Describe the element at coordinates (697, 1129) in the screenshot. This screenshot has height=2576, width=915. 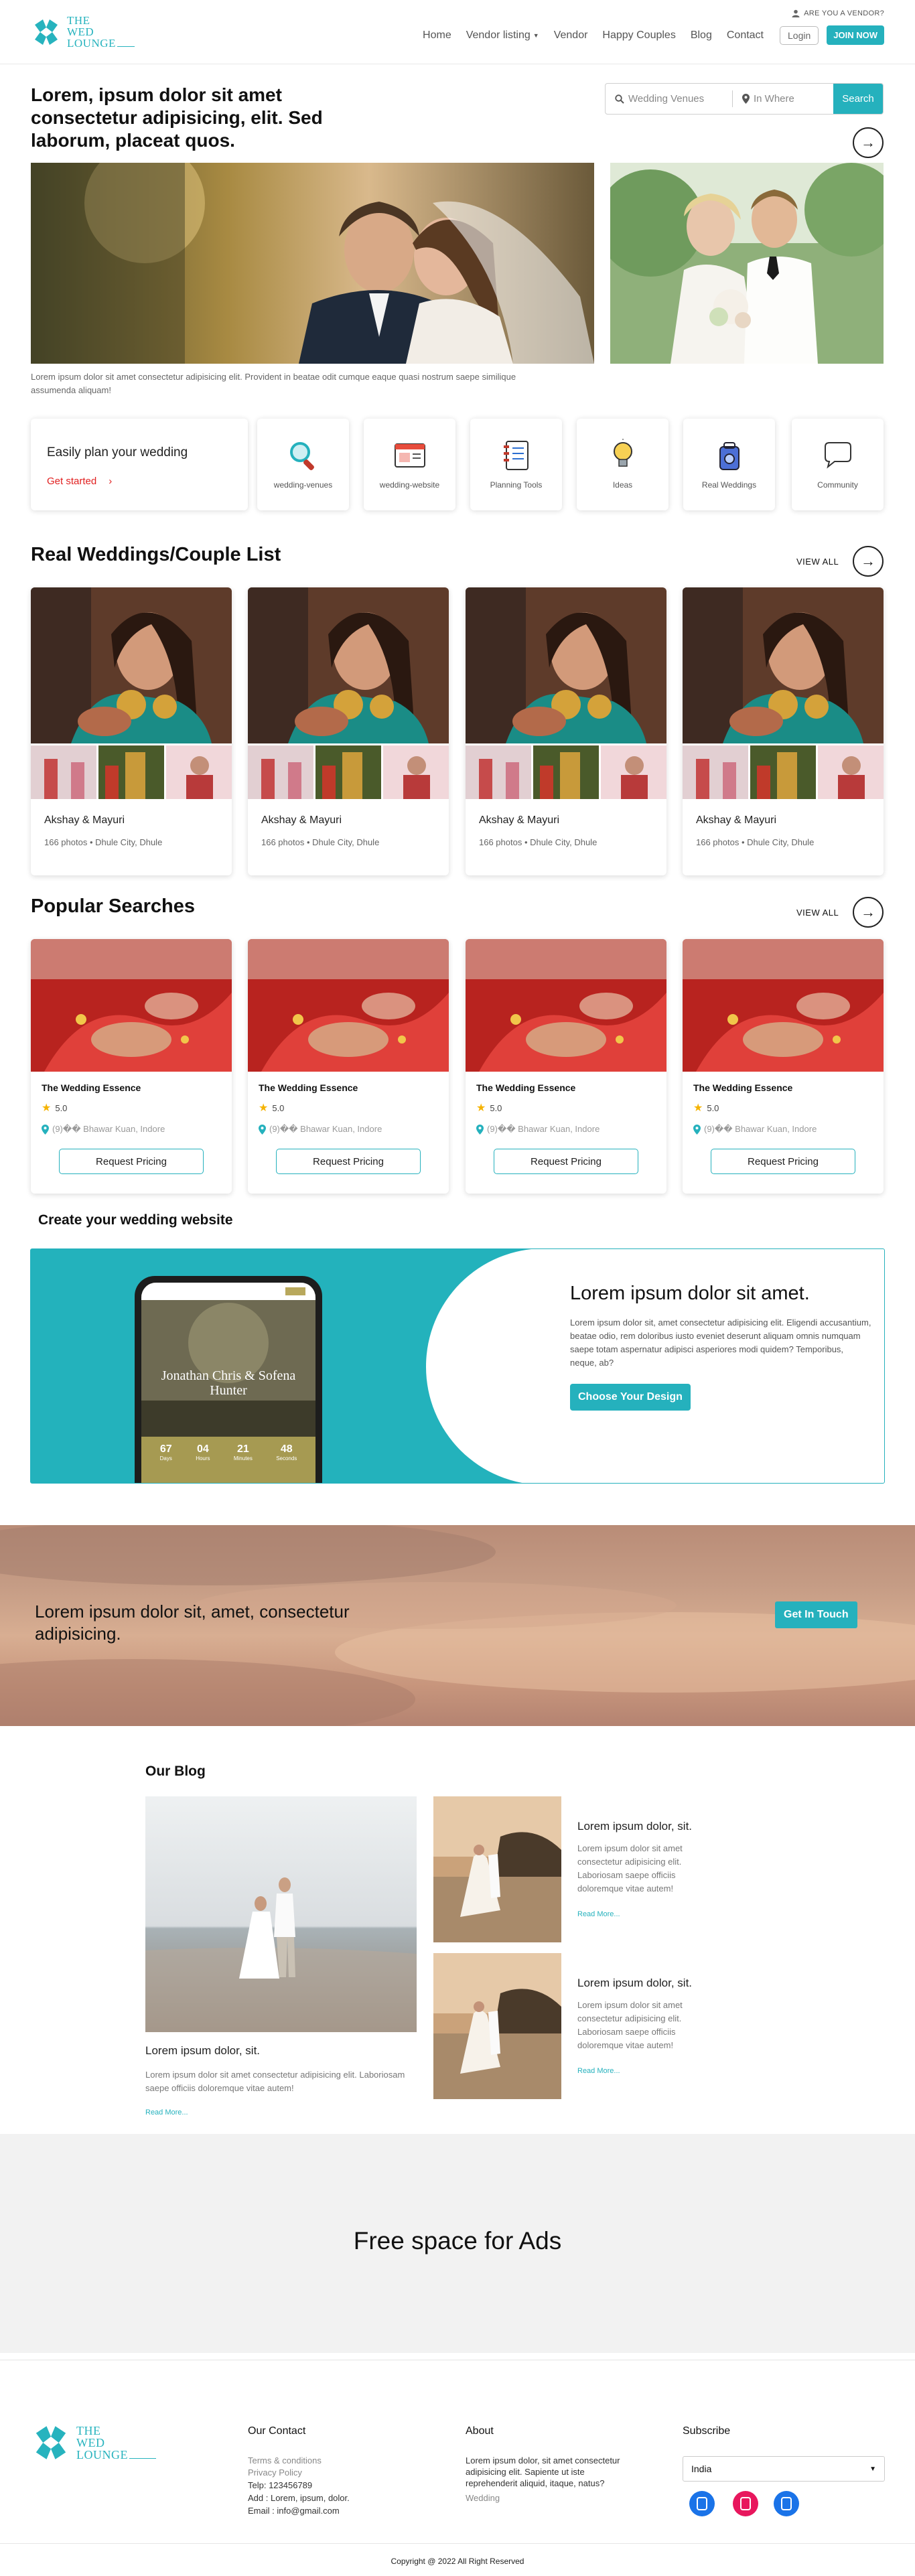
I see `map-pin-icon` at that location.